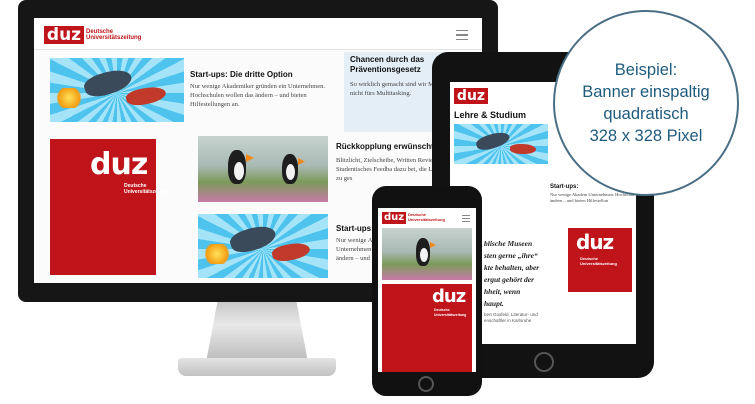 Image resolution: width=755 pixels, height=404 pixels. Describe the element at coordinates (501, 144) in the screenshot. I see `tablet-comic-image` at that location.